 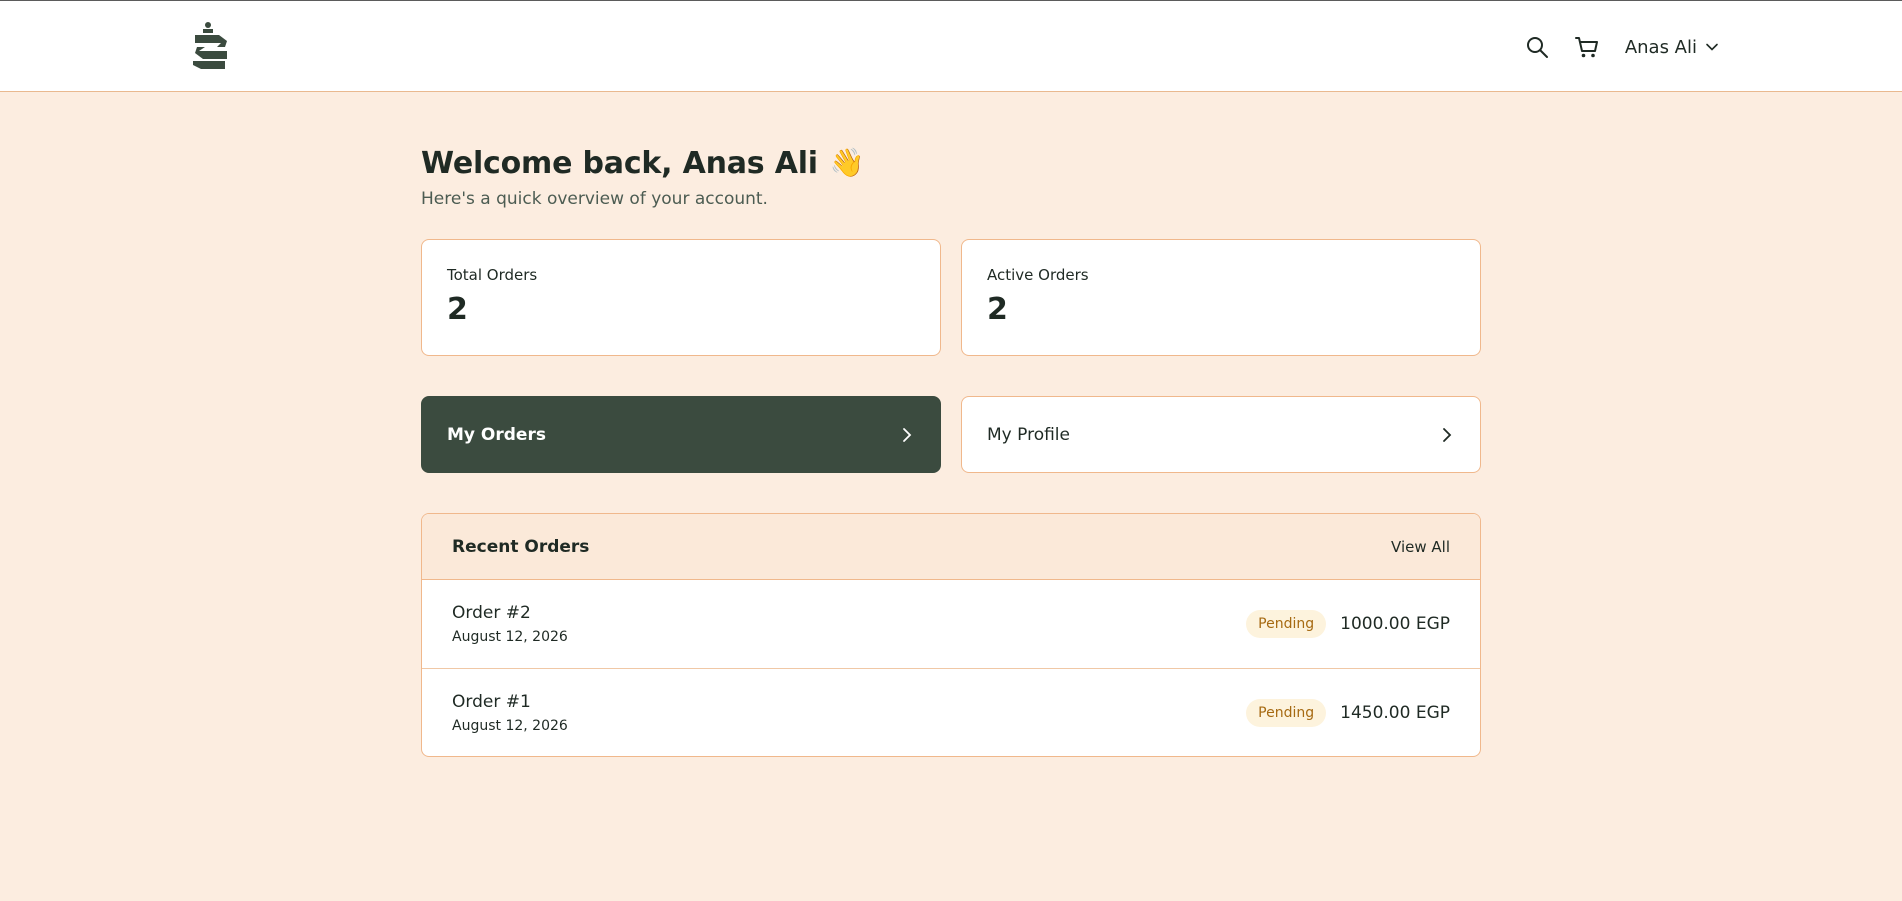 I want to click on order-summary: Pending 1450.00 EGP, so click(x=1348, y=712).